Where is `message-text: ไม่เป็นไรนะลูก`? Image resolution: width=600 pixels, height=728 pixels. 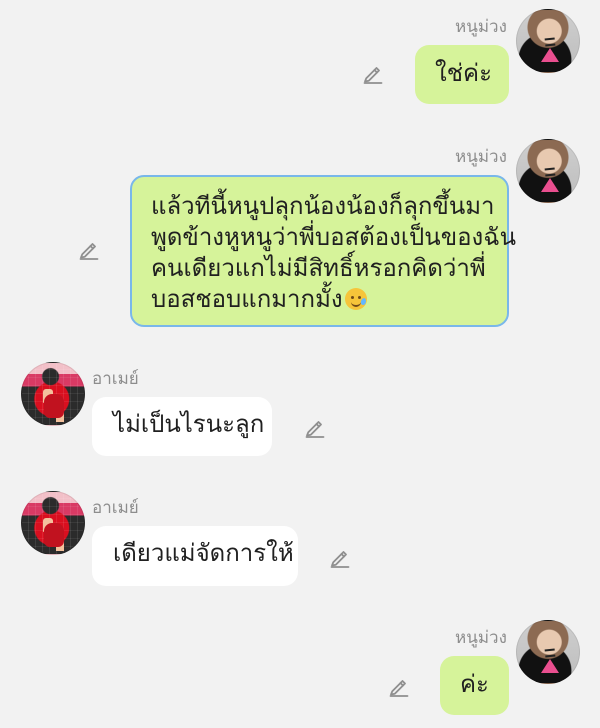
message-text: ไม่เป็นไรนะลูก is located at coordinates (189, 424).